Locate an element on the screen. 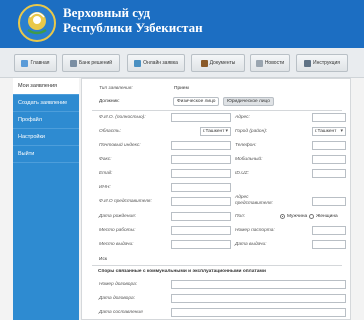 The image size is (364, 320). representative-fio-input is located at coordinates (201, 201).